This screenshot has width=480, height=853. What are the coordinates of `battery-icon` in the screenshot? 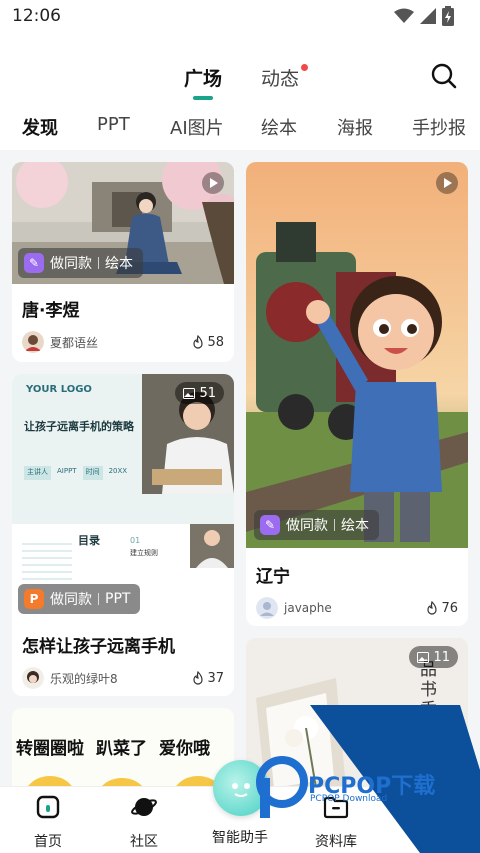 It's located at (448, 16).